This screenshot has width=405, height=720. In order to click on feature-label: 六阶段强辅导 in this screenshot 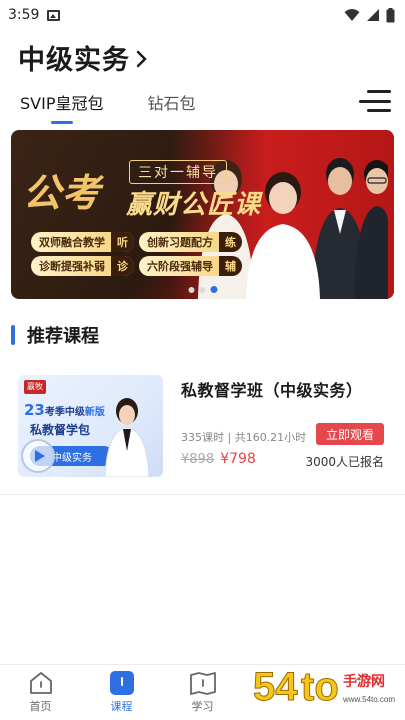, I will do `click(180, 266)`.